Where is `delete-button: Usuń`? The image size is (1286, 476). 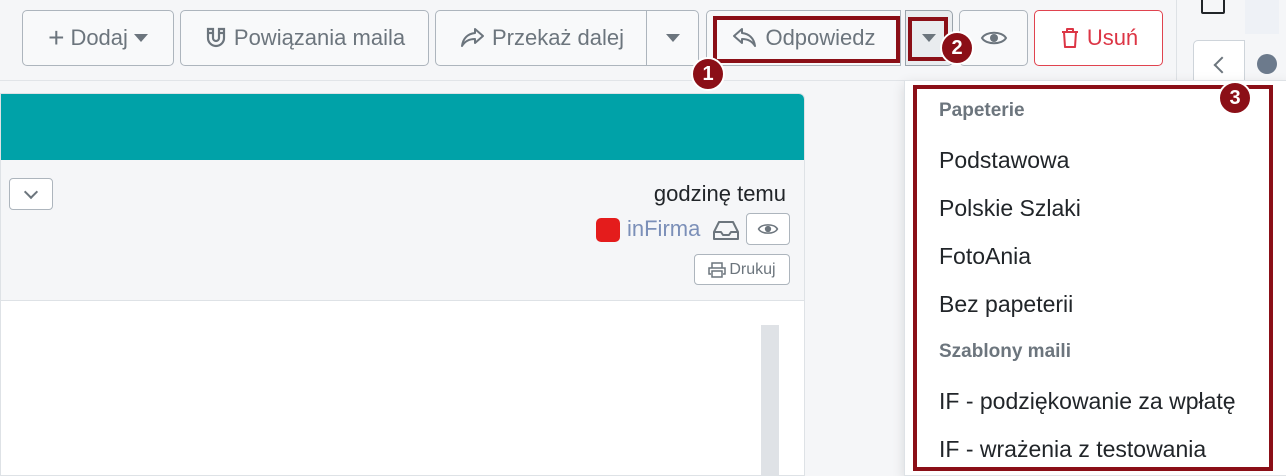 delete-button: Usuń is located at coordinates (1098, 38).